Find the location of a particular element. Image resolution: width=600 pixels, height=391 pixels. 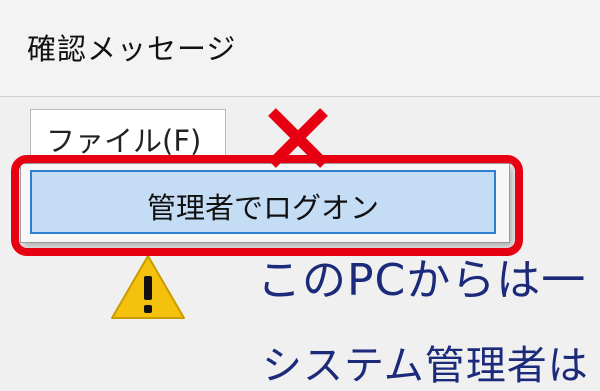

cross-mark-icon is located at coordinates (298, 138).